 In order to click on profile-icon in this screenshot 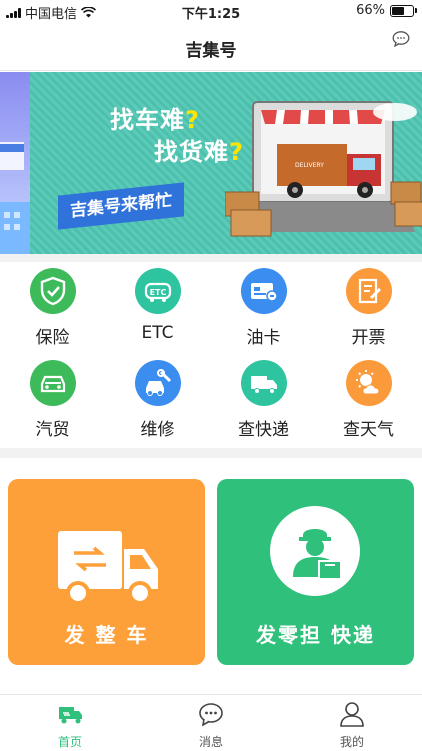, I will do `click(352, 714)`.